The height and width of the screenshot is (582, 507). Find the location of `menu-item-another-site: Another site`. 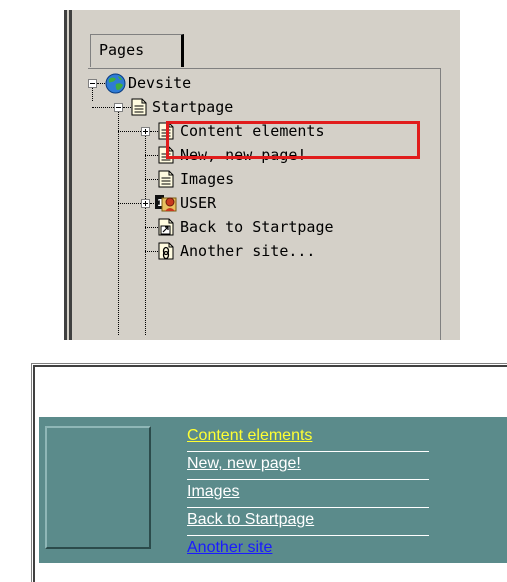

menu-item-another-site: Another site is located at coordinates (308, 550).